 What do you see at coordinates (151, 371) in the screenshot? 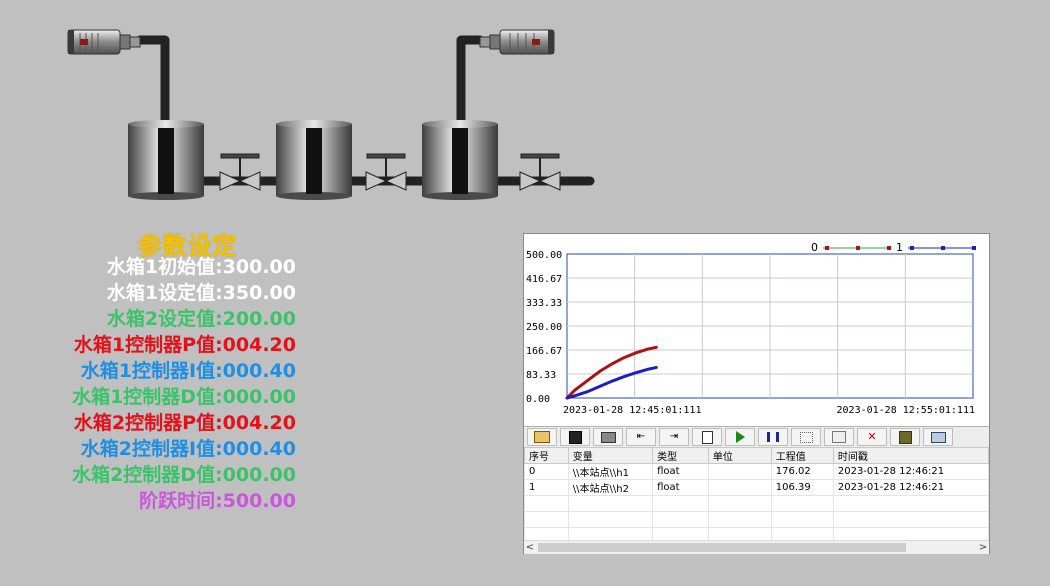
I see `param-label: 水箱1控制器I值:` at bounding box center [151, 371].